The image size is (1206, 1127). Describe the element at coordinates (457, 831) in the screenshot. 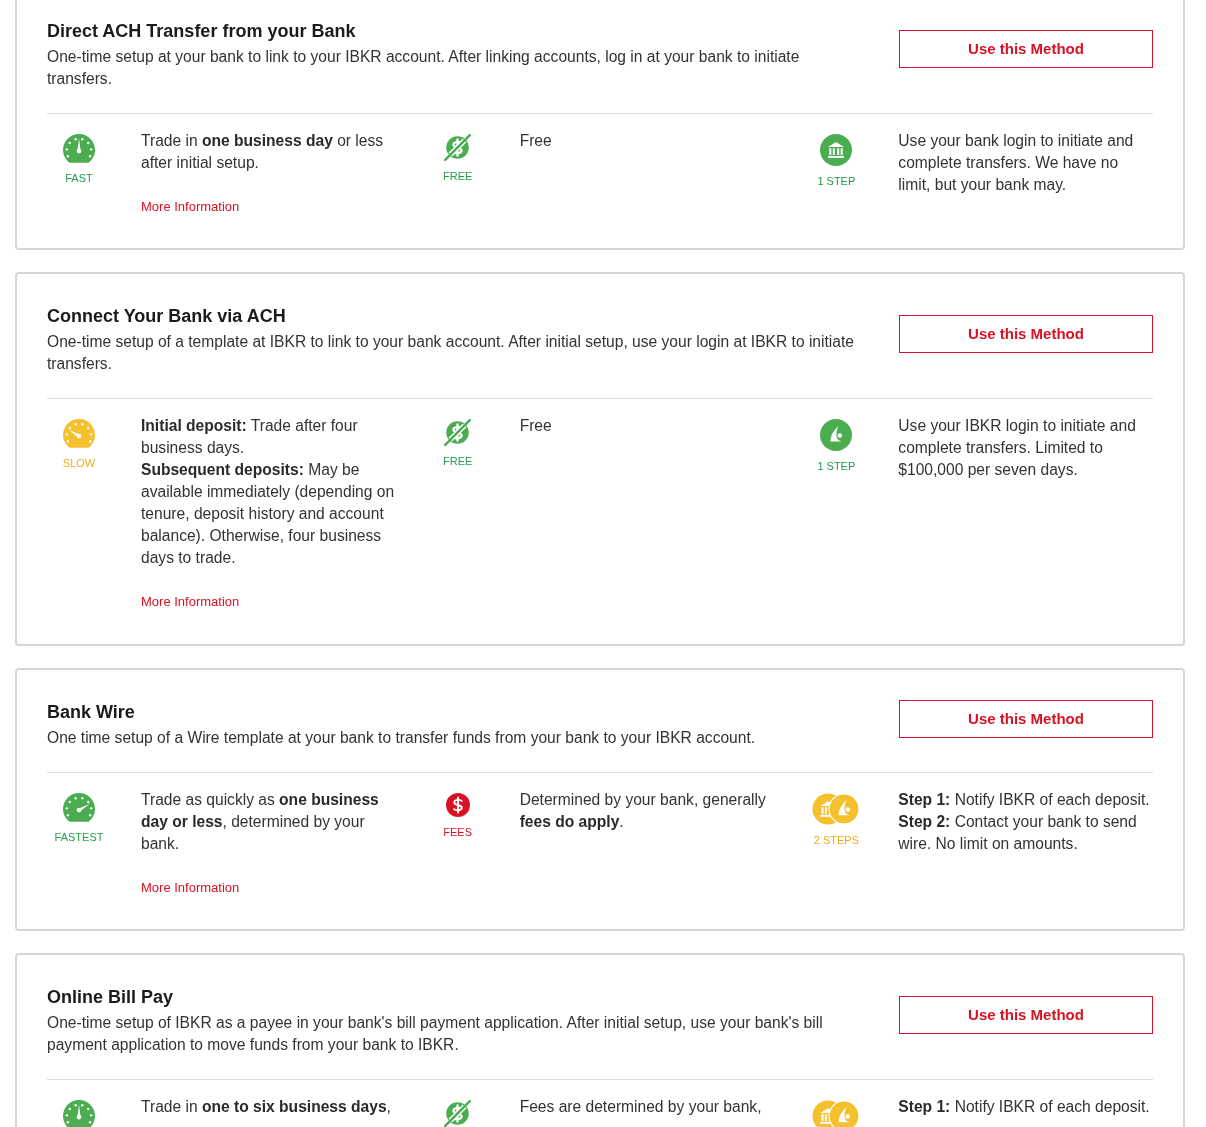

I see `feature-label: FEES` at that location.